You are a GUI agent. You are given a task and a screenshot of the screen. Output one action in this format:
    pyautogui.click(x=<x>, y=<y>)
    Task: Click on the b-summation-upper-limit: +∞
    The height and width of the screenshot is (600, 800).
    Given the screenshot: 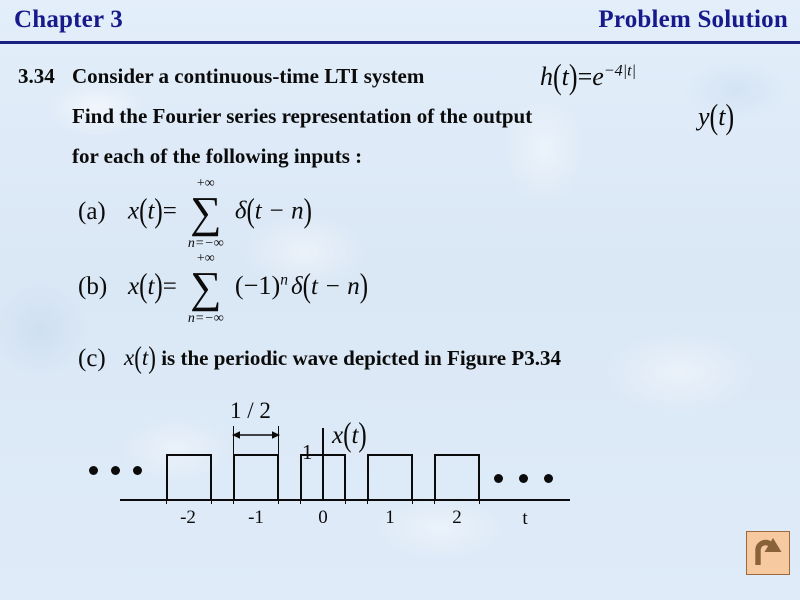 What is the action you would take?
    pyautogui.click(x=205, y=259)
    